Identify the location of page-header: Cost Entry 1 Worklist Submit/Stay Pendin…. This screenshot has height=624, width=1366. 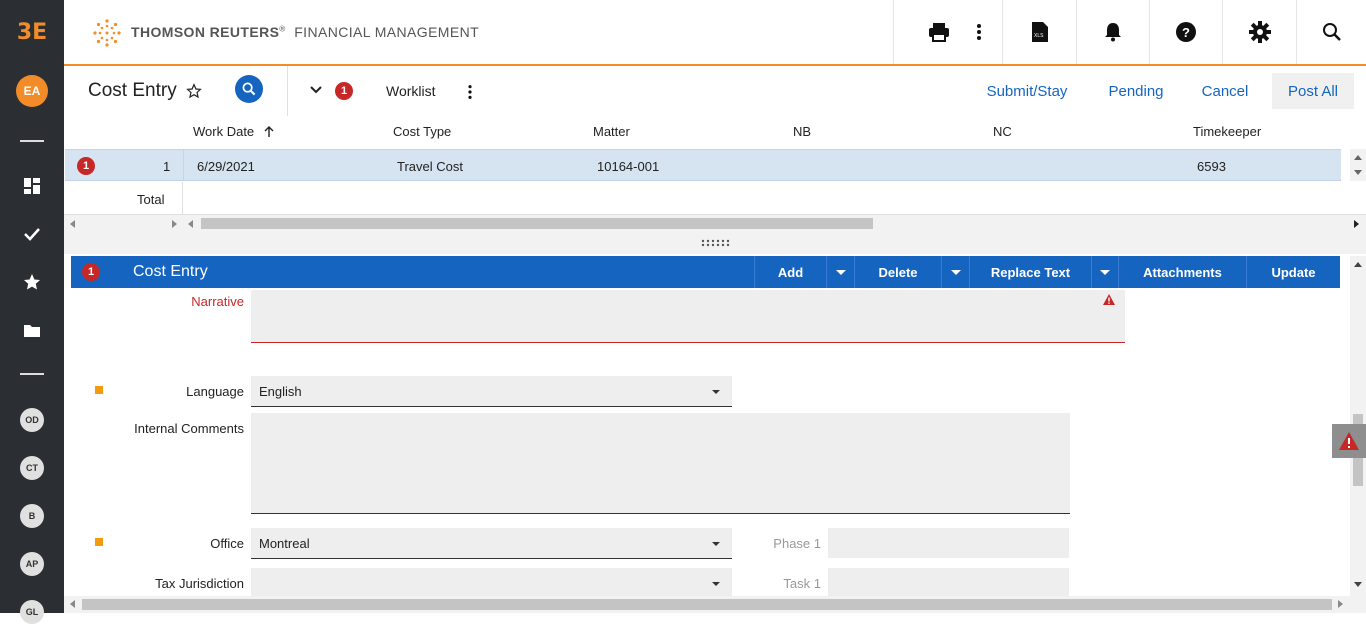
(715, 91).